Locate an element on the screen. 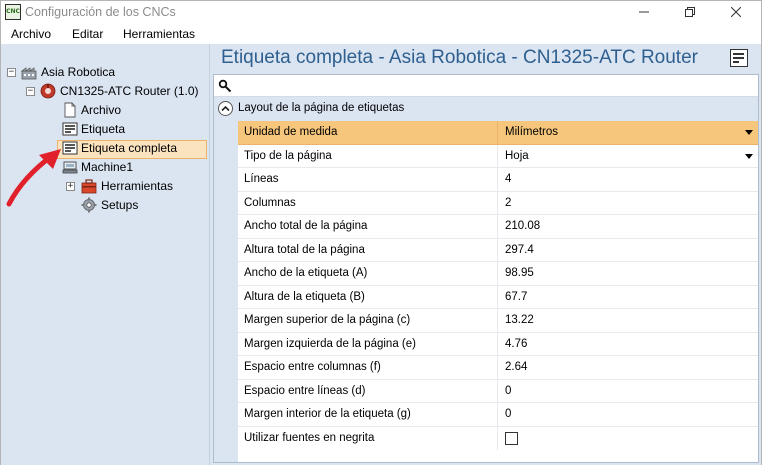 Image resolution: width=762 pixels, height=465 pixels. menu-archivo: Archivo is located at coordinates (31, 34).